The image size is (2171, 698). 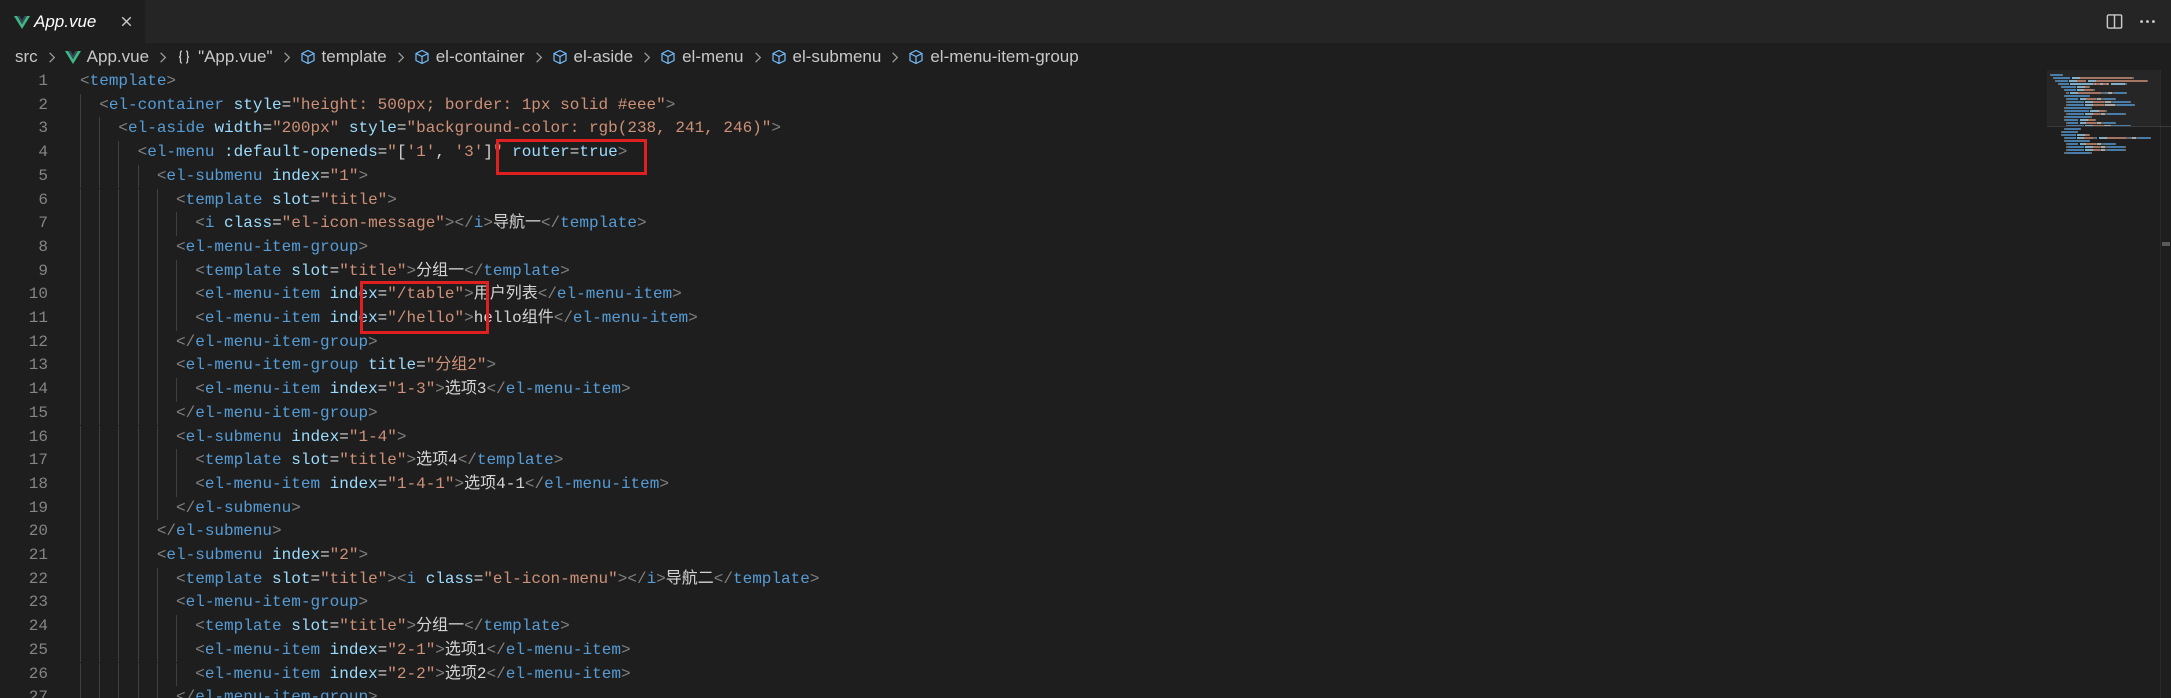 I want to click on code-token-str: "title", so click(x=354, y=199).